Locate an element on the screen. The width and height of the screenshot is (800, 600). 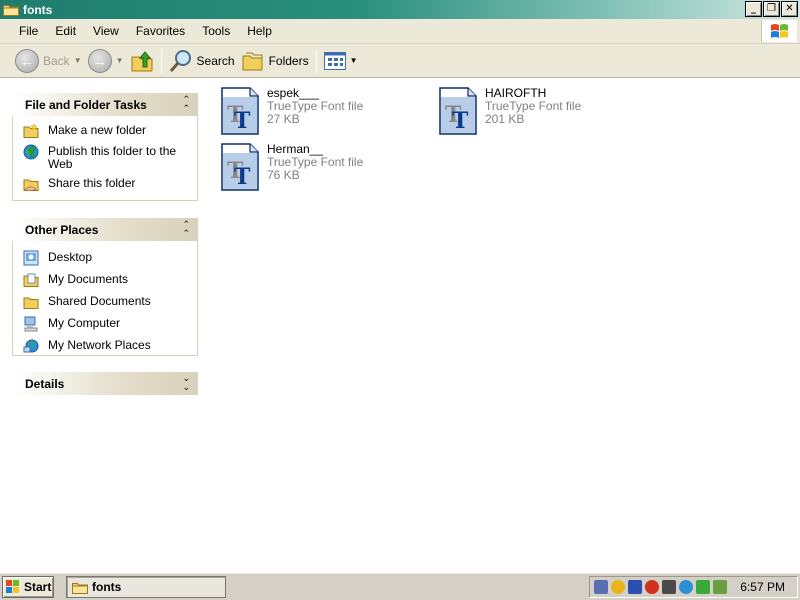
shield-tray-icon is located at coordinates (635, 587).